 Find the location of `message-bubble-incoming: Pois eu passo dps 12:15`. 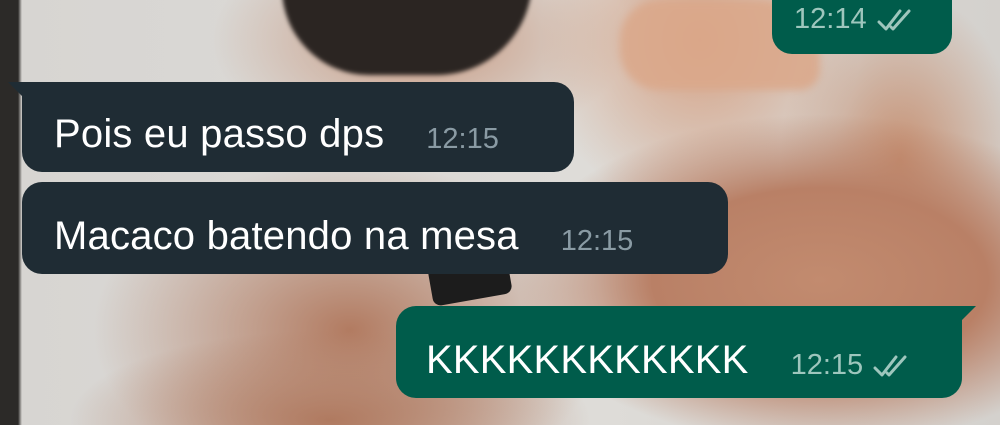

message-bubble-incoming: Pois eu passo dps 12:15 is located at coordinates (291, 127).